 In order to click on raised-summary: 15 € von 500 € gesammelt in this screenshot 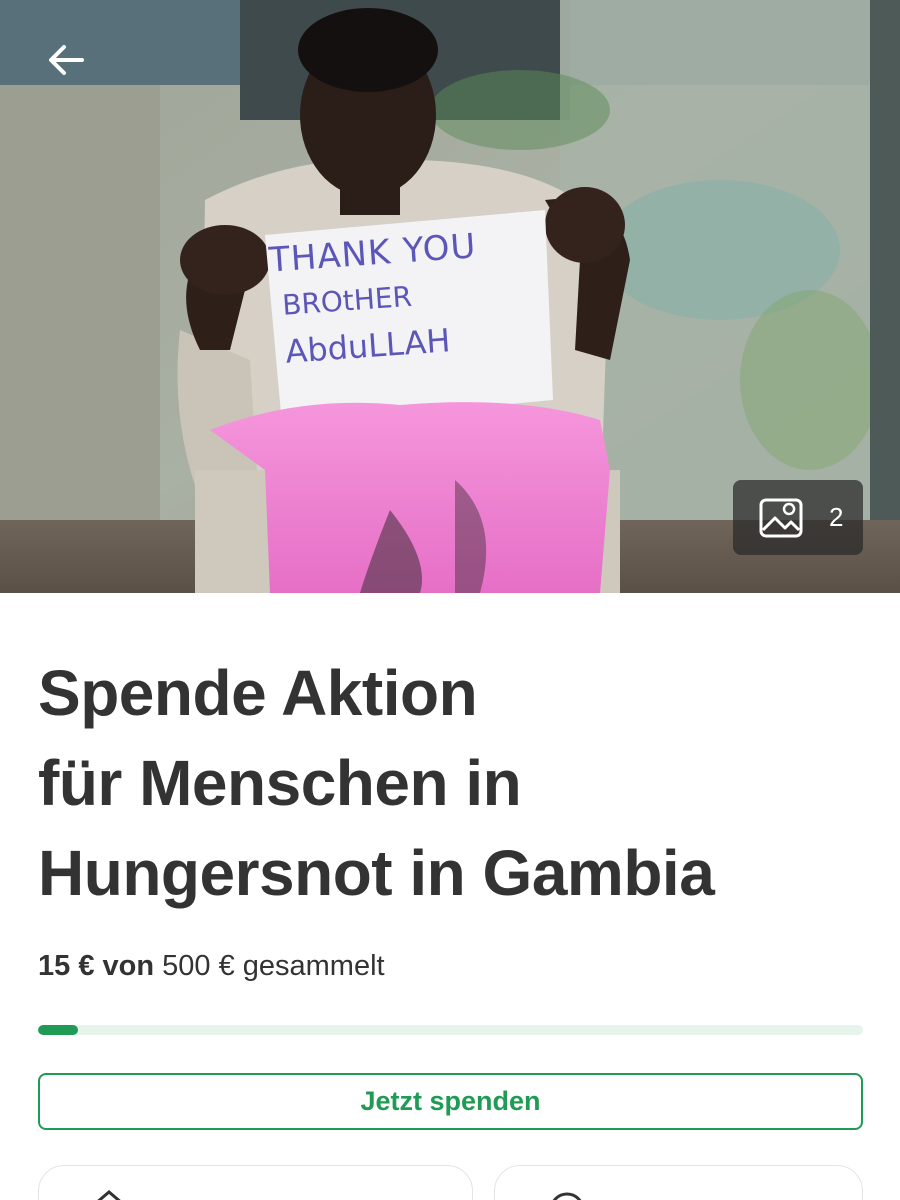, I will do `click(211, 966)`.